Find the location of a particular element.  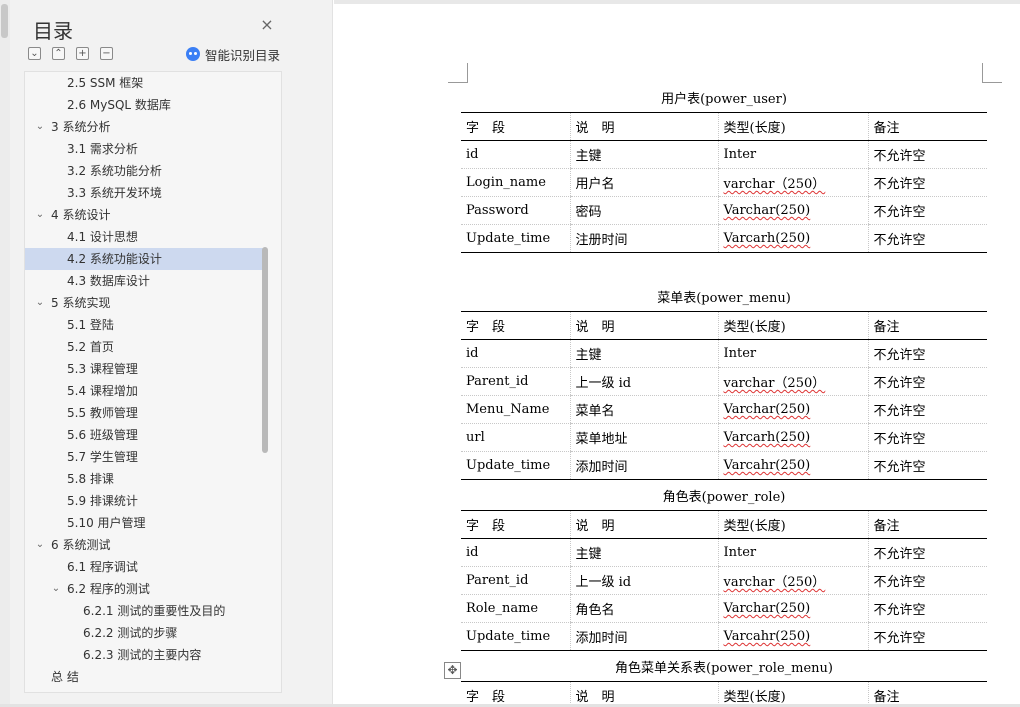

add-heading-icon: + is located at coordinates (82, 53).